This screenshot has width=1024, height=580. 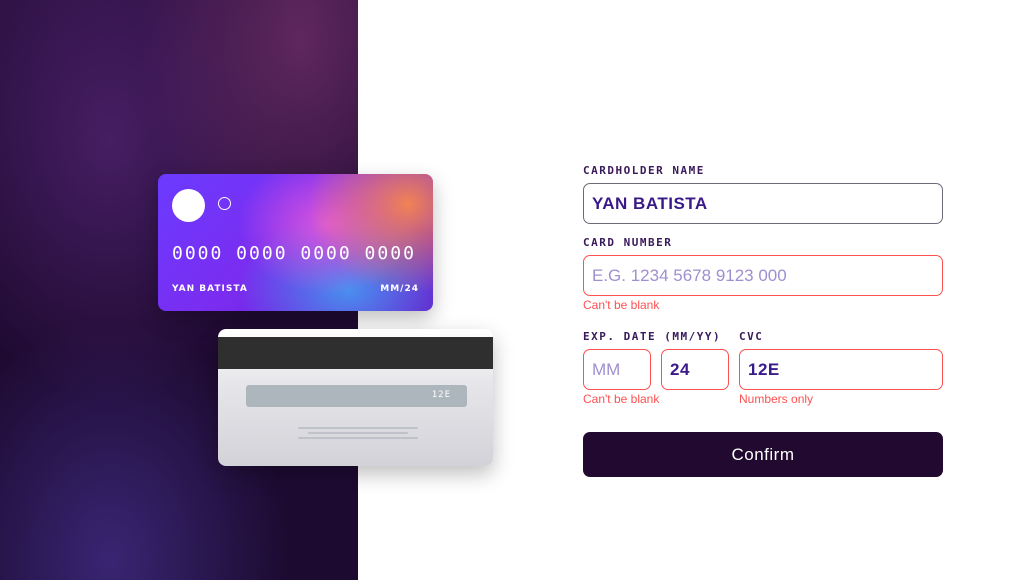 What do you see at coordinates (606, 369) in the screenshot?
I see `exp-month-placeholder: MM` at bounding box center [606, 369].